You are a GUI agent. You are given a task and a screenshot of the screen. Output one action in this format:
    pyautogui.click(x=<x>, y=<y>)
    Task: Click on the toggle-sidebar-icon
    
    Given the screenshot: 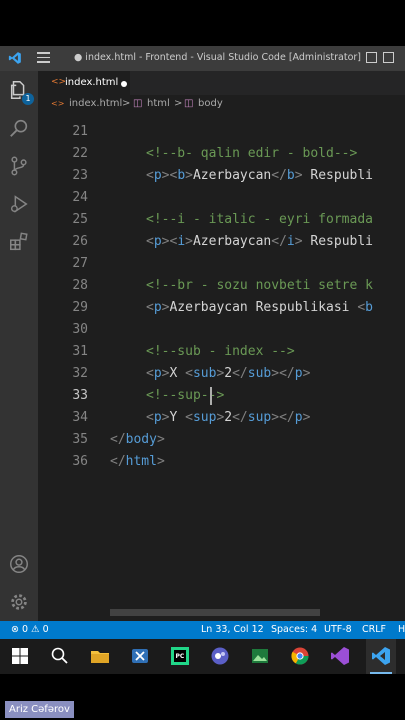 What is the action you would take?
    pyautogui.click(x=371, y=57)
    